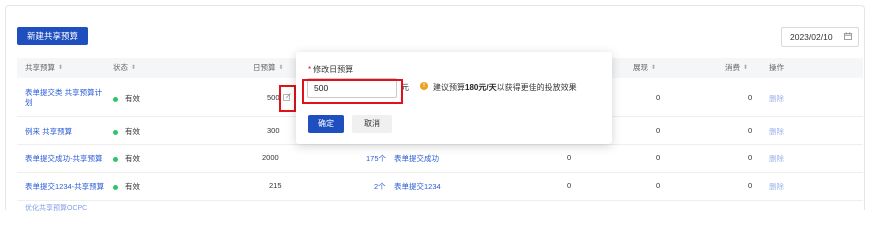  I want to click on date-value: 2023/02/10, so click(811, 37).